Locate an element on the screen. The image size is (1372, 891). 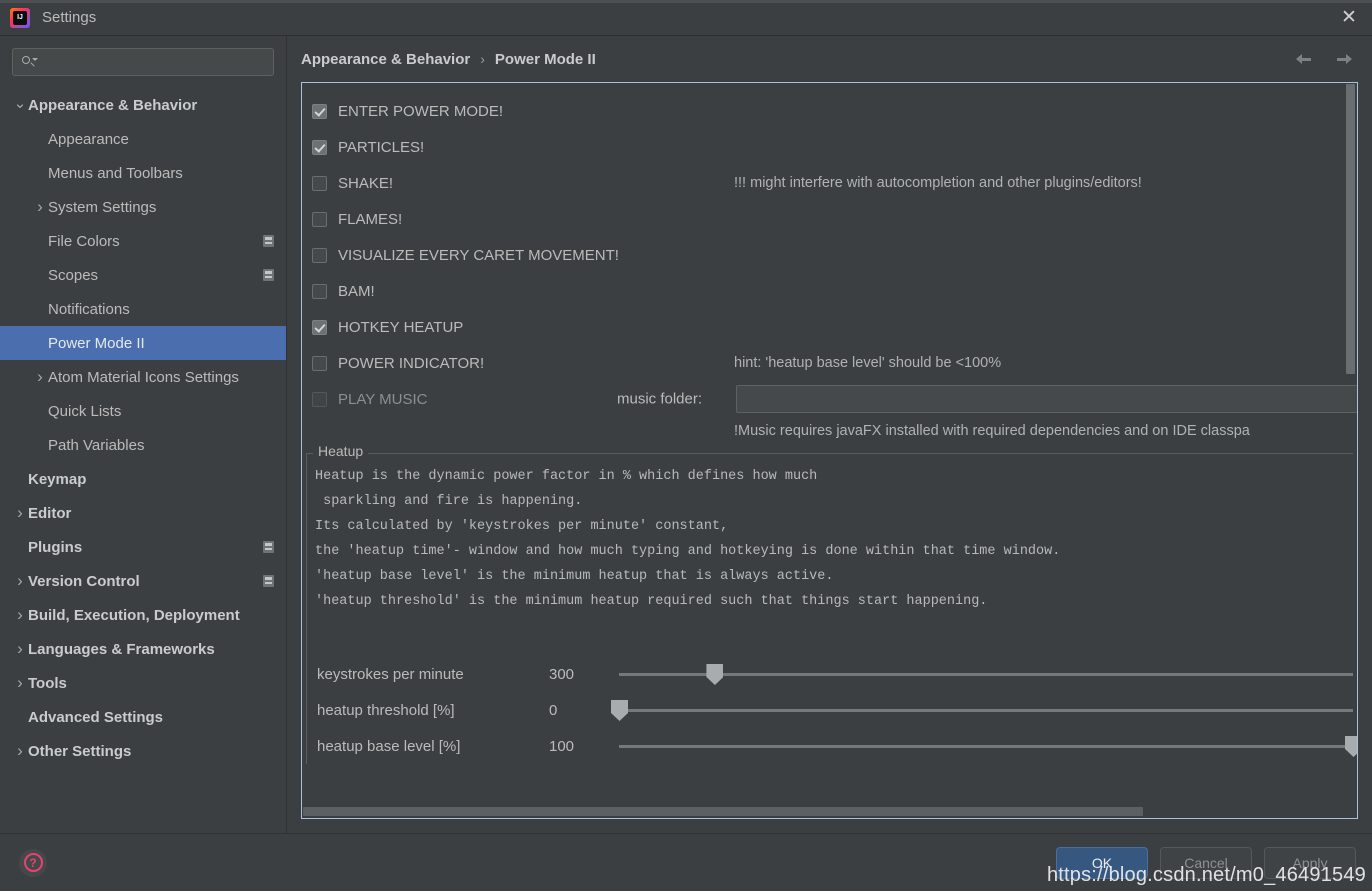
music-folder-input is located at coordinates (1046, 399).